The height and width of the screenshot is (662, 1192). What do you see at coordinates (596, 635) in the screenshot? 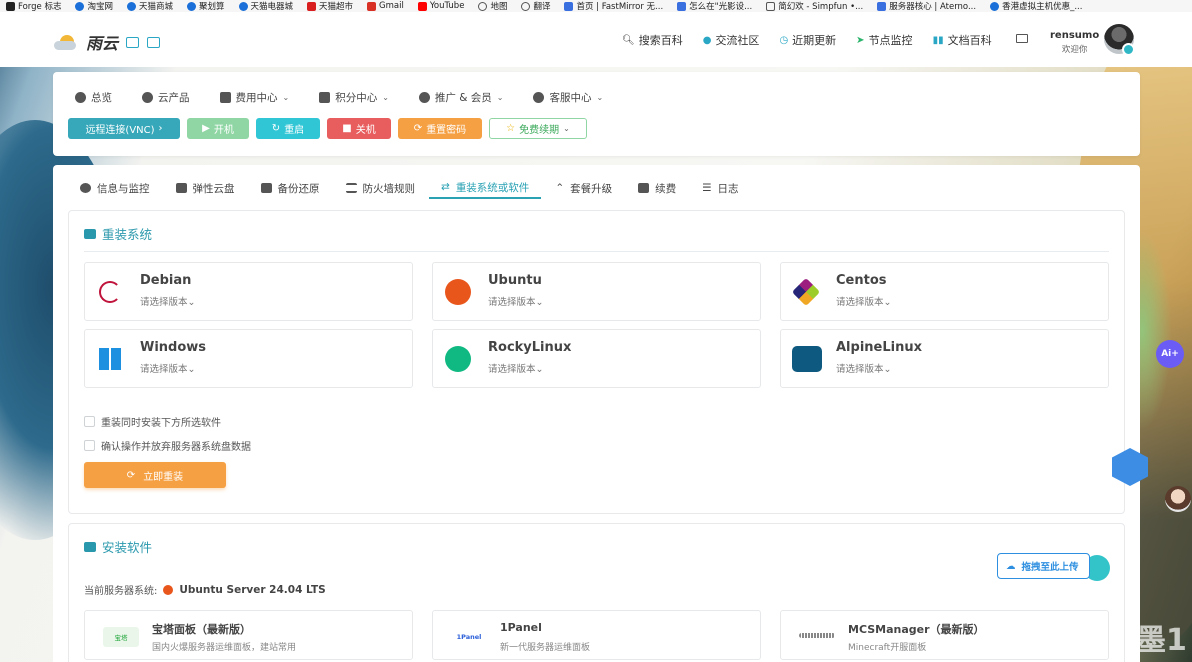
I see `software-item-1panel: 1Panel 1Panel 新一代服务器运维面板` at bounding box center [596, 635].